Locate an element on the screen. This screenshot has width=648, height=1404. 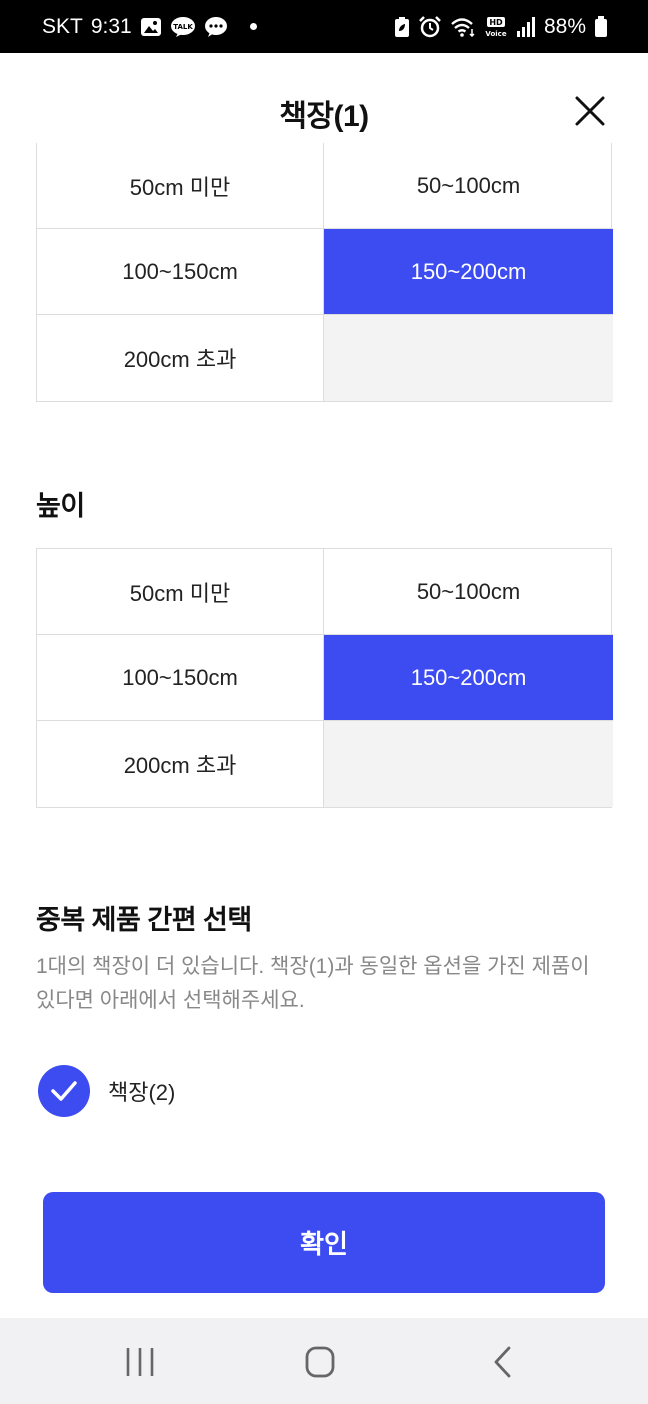
notification-dot-icon is located at coordinates (253, 26).